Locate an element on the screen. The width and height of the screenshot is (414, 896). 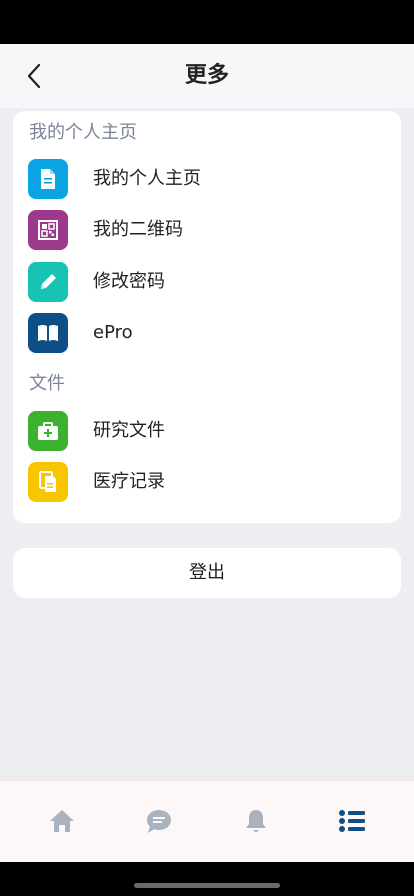
list-icon is located at coordinates (352, 821).